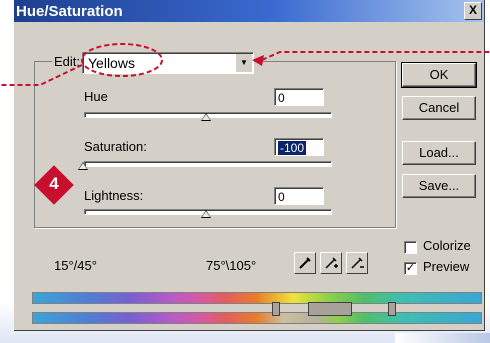  What do you see at coordinates (258, 60) in the screenshot?
I see `callout-arrowhead` at bounding box center [258, 60].